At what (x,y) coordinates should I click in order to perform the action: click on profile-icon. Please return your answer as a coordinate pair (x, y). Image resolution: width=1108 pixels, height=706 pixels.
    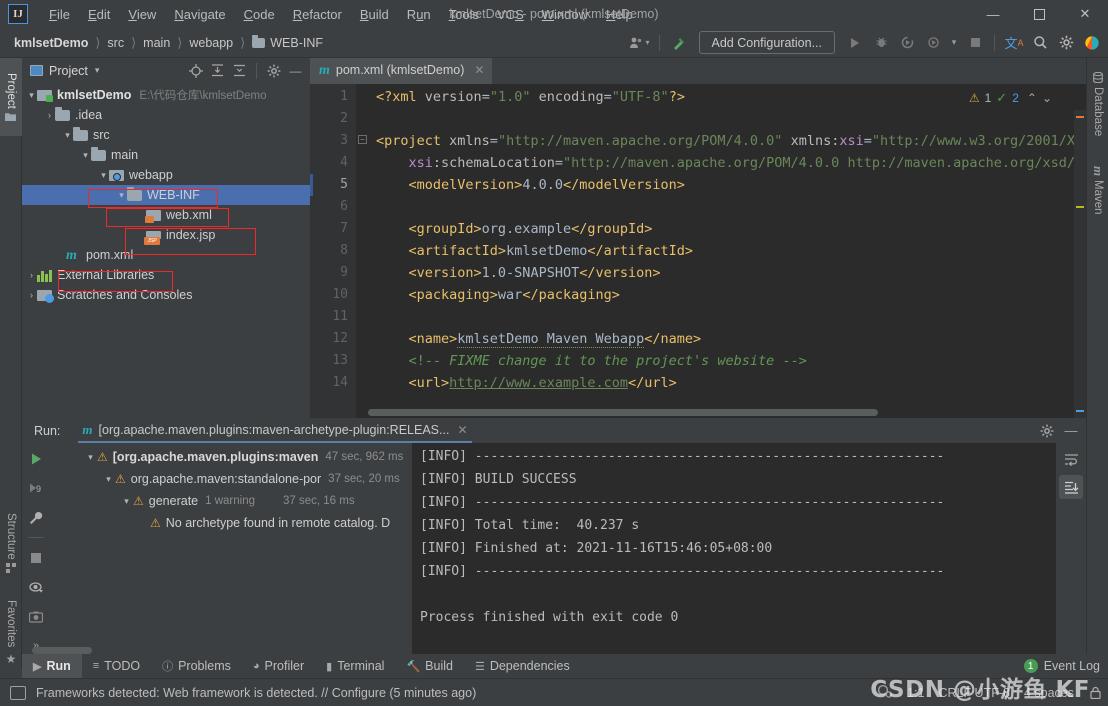
    Looking at the image, I should click on (933, 43).